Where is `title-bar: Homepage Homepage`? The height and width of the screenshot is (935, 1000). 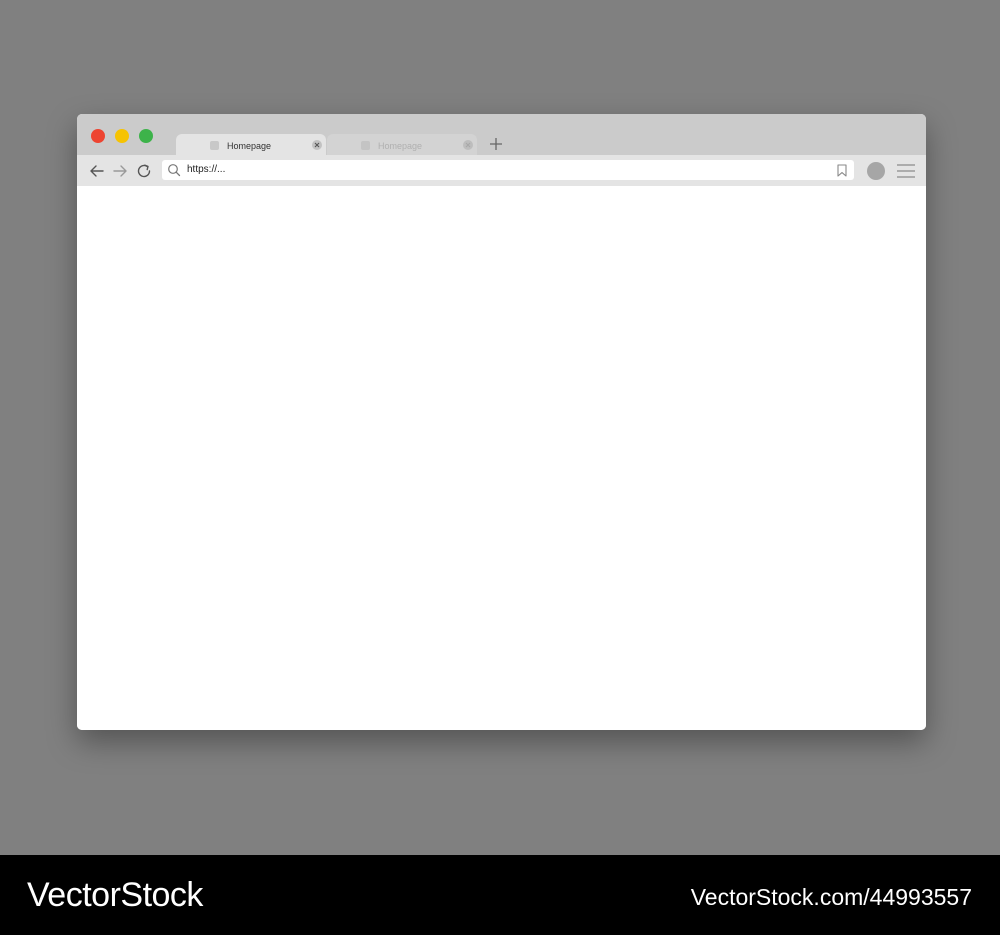 title-bar: Homepage Homepage is located at coordinates (501, 134).